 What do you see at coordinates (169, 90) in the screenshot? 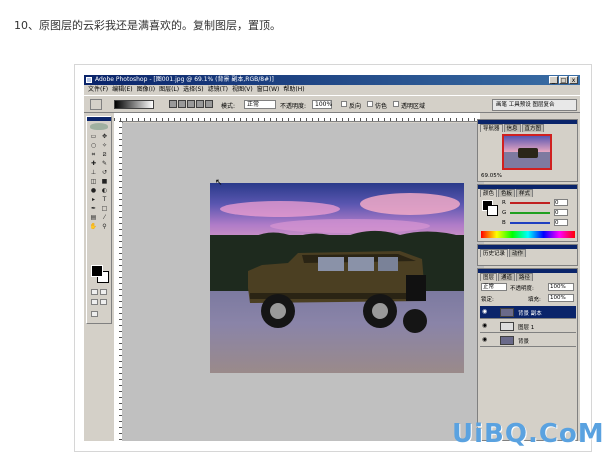
I see `menu-layer: 图层(L)` at bounding box center [169, 90].